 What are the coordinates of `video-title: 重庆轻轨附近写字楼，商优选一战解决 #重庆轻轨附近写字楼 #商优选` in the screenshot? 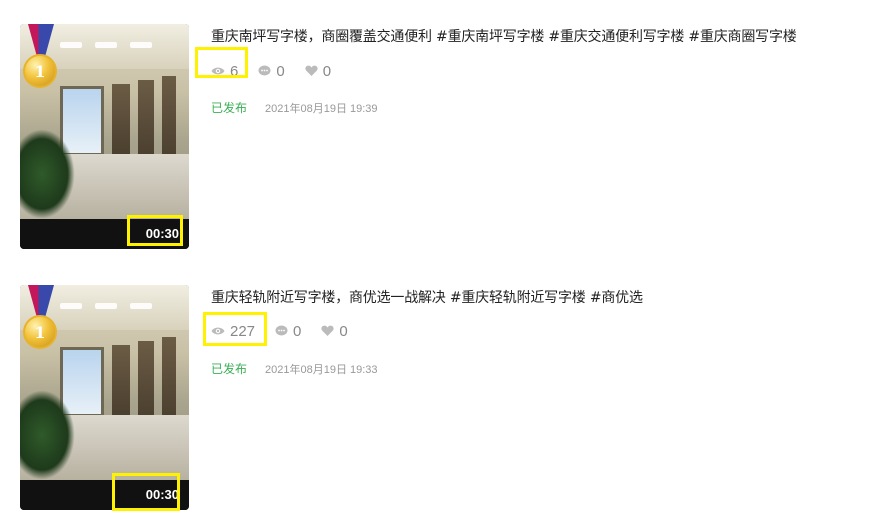 It's located at (427, 297).